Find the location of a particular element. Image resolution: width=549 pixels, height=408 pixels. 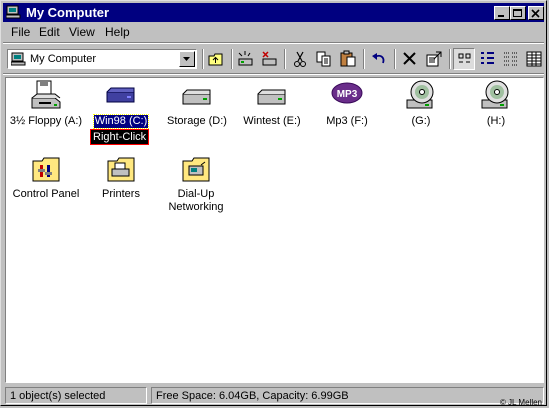

floppy-drive-icon is located at coordinates (46, 94).